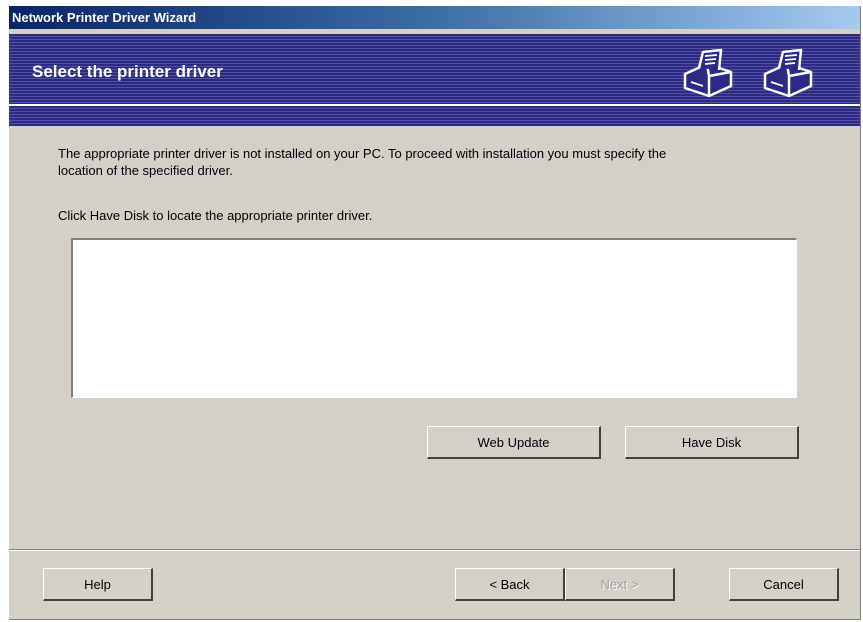 The image size is (863, 622). What do you see at coordinates (784, 584) in the screenshot?
I see `cancel-button: Cancel` at bounding box center [784, 584].